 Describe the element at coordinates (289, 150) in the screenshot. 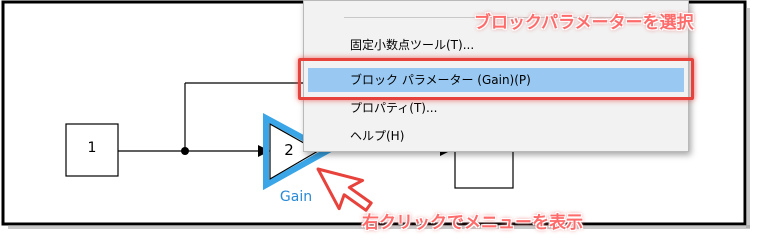

I see `gain-block-value: 2` at that location.